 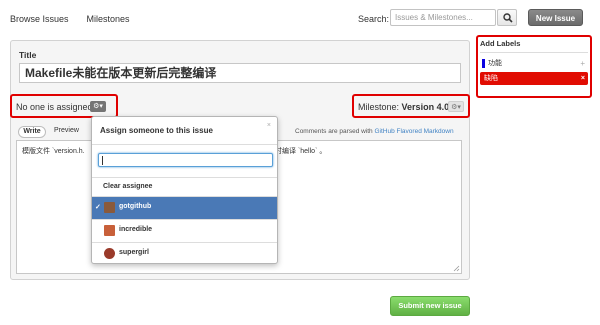 What do you see at coordinates (98, 207) in the screenshot?
I see `check-icon: ✓` at bounding box center [98, 207].